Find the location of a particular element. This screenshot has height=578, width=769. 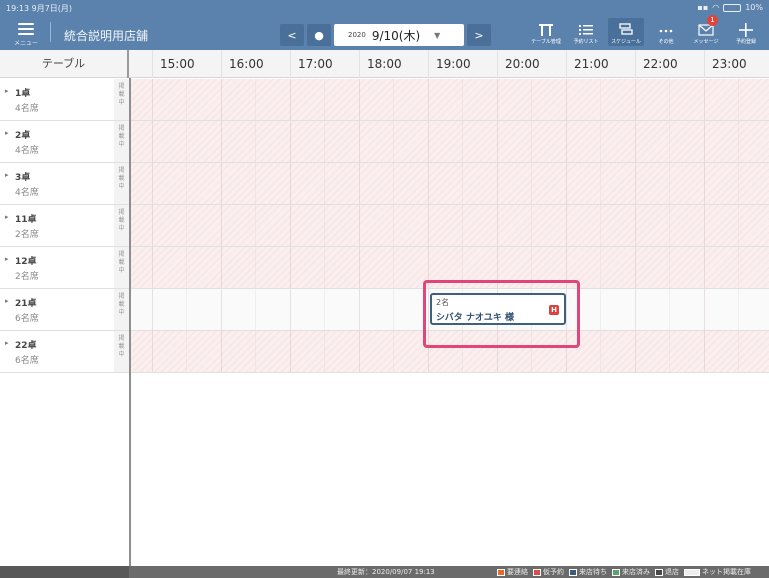

row-label: 1卓 4名席 is located at coordinates (57, 99).